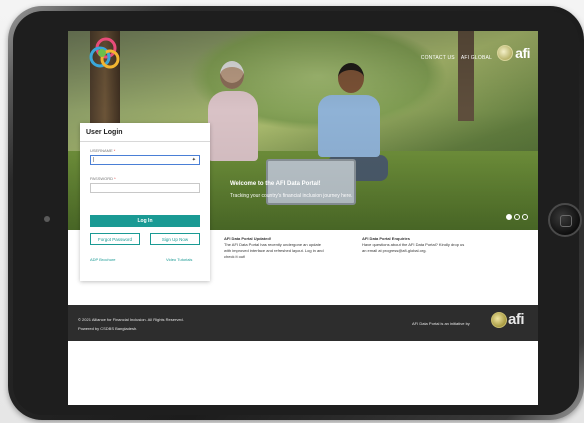  What do you see at coordinates (103, 178) in the screenshot?
I see `password-label: PASSWORD *` at bounding box center [103, 178].